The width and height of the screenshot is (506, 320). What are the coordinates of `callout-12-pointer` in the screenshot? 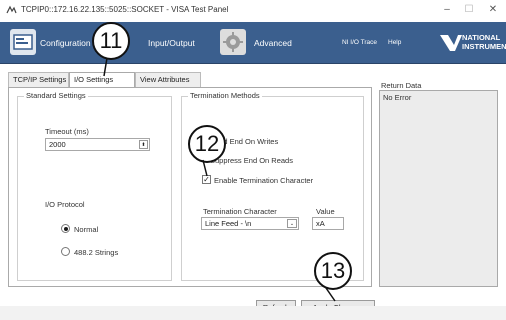 It's located at (205, 168).